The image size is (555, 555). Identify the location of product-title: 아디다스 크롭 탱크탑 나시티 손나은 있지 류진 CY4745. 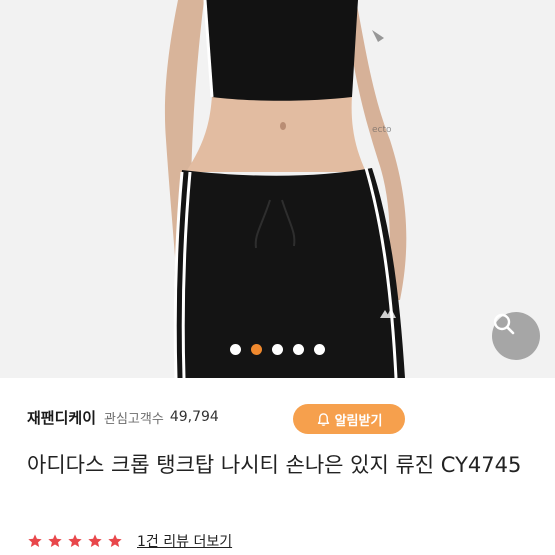
(274, 465).